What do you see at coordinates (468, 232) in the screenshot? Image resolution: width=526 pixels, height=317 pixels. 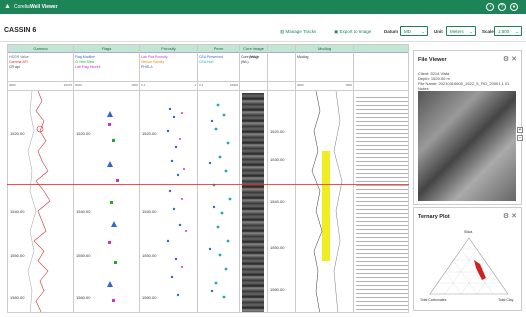 I see `apex-top-label: Silica` at bounding box center [468, 232].